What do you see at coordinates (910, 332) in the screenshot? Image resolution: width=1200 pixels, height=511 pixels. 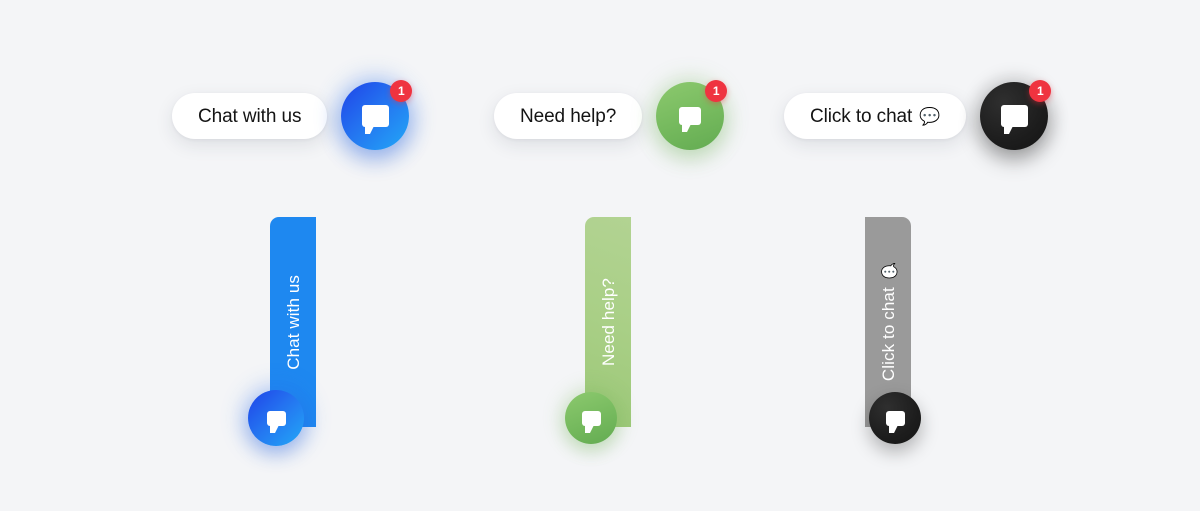 I see `chat-widget-tab-dark: Click to chat 💬` at bounding box center [910, 332].